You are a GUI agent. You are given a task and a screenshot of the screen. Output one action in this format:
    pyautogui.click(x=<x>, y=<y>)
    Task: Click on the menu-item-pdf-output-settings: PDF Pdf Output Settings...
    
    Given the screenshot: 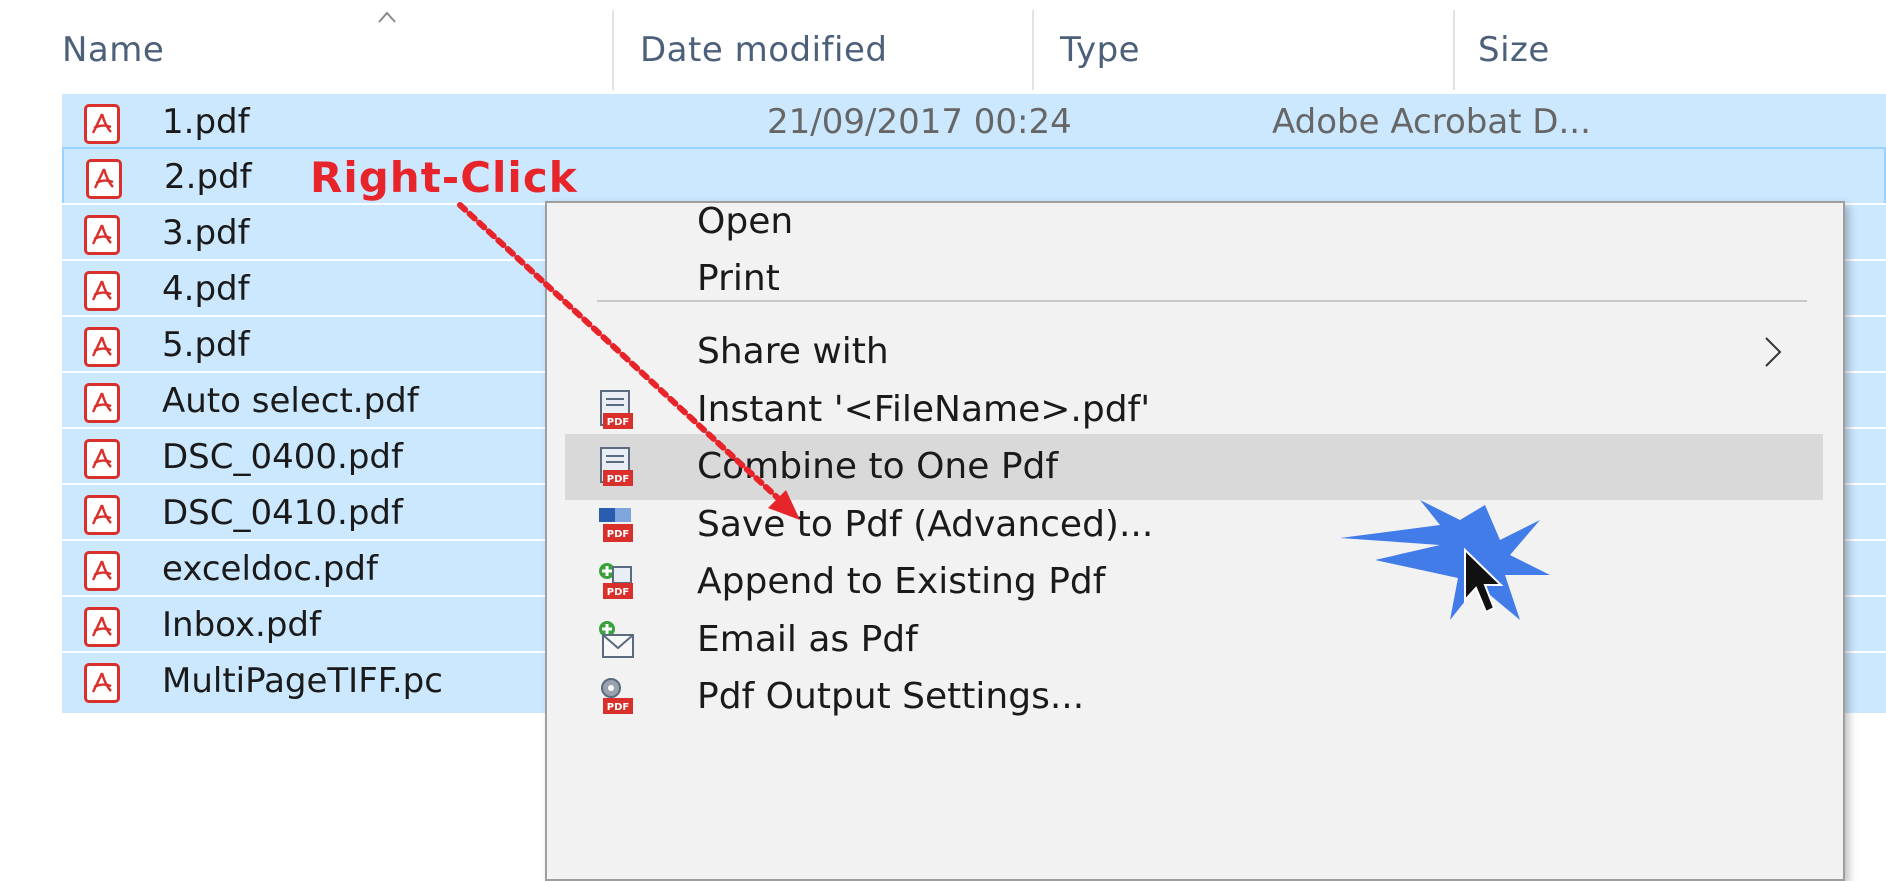 What is the action you would take?
    pyautogui.click(x=1195, y=697)
    